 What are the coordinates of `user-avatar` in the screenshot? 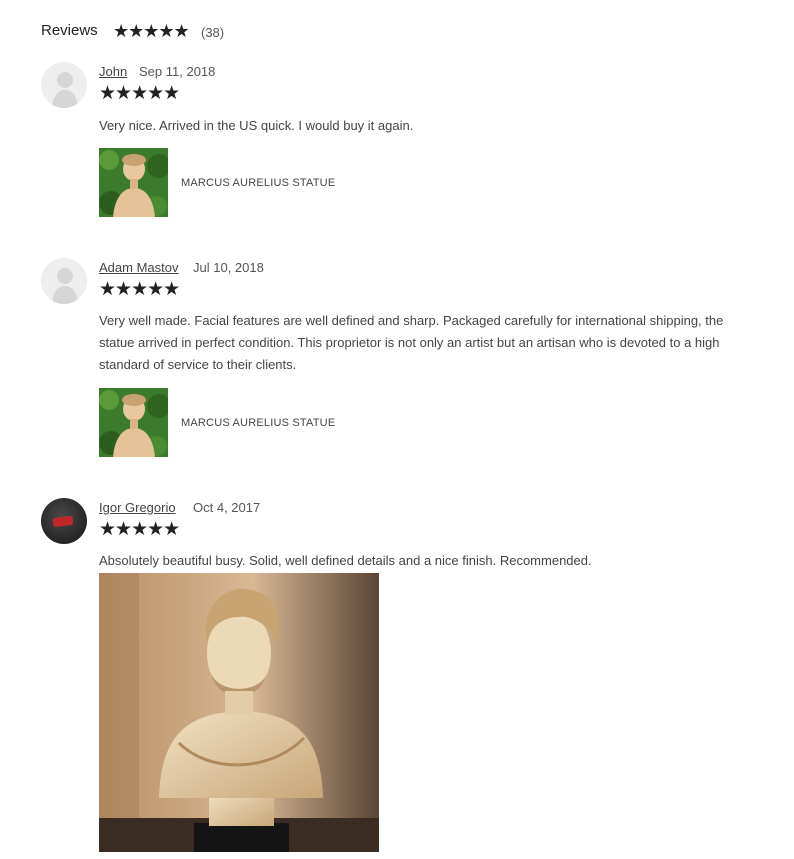 It's located at (64, 521).